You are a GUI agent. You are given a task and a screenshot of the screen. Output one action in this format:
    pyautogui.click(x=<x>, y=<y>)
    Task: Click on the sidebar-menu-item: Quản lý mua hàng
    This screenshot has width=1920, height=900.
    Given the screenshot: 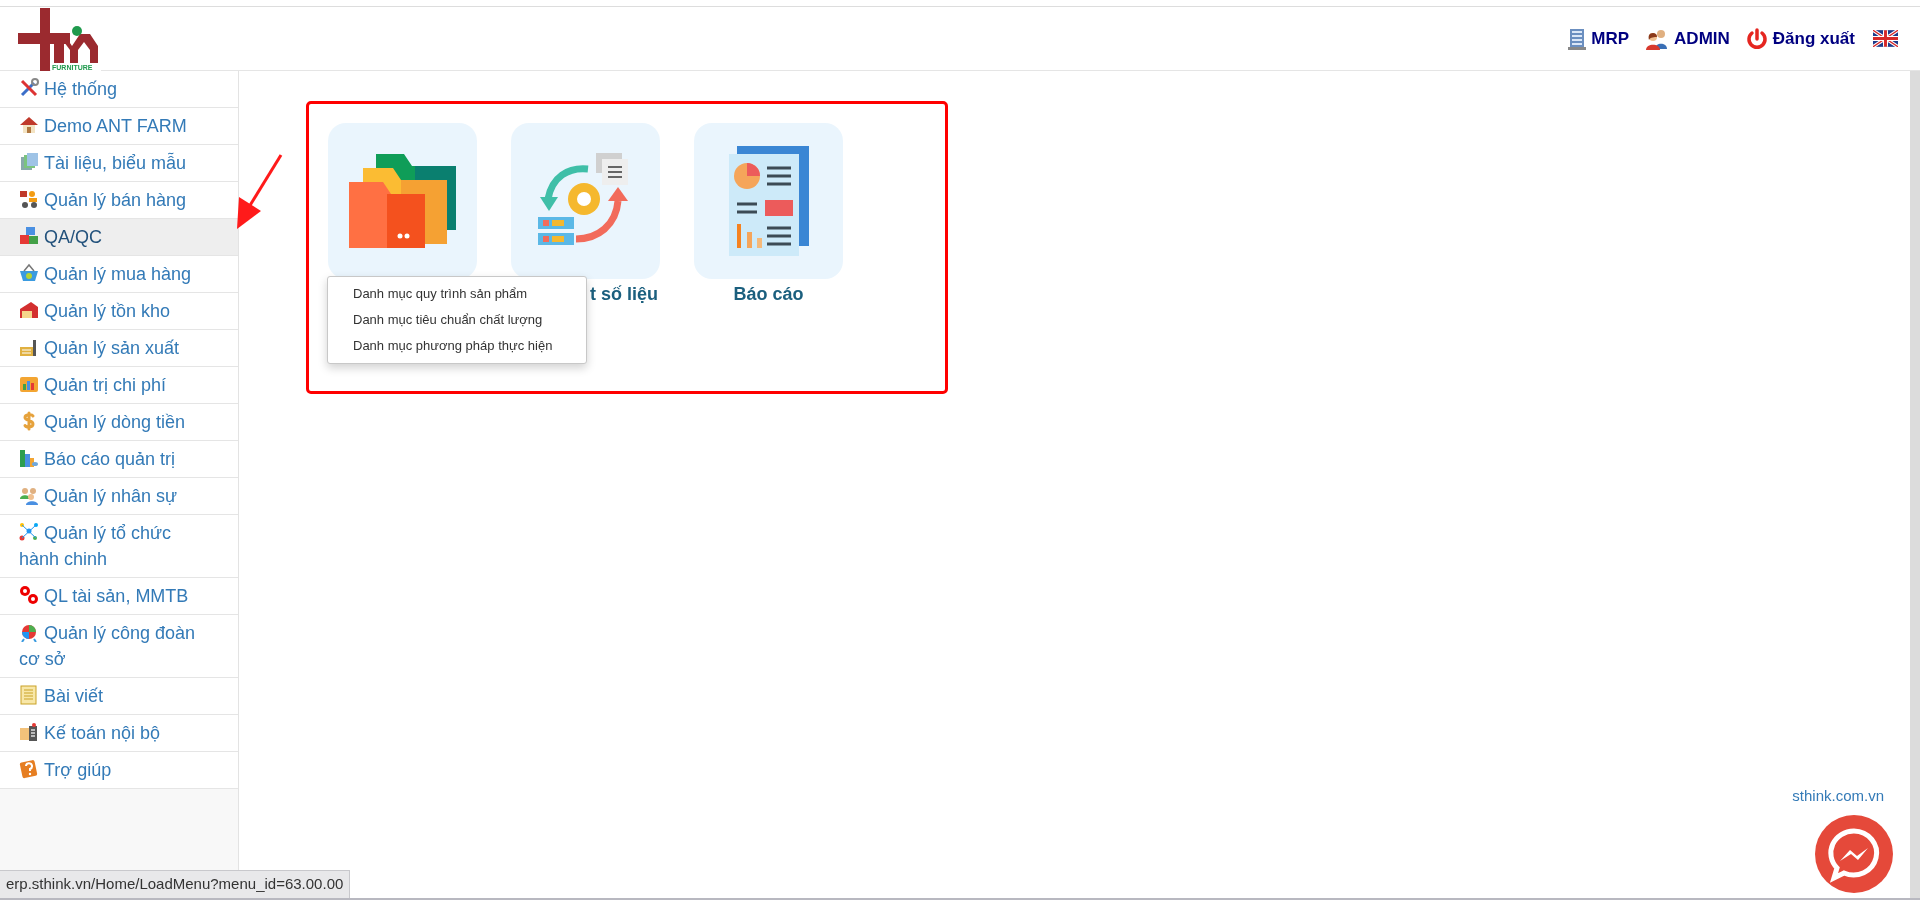 What is the action you would take?
    pyautogui.click(x=119, y=274)
    